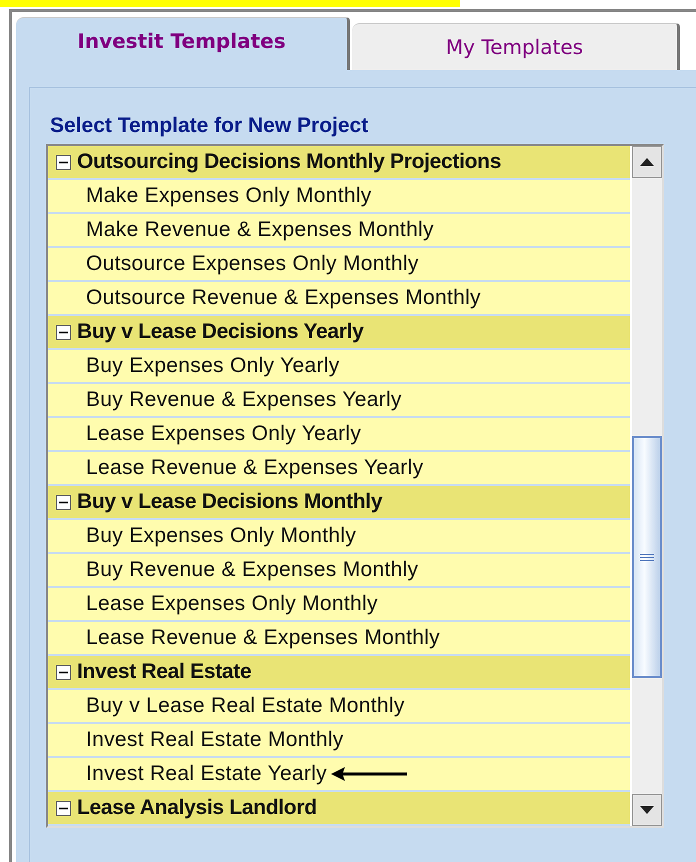  Describe the element at coordinates (209, 126) in the screenshot. I see `group-title: Select Template for New Project` at that location.